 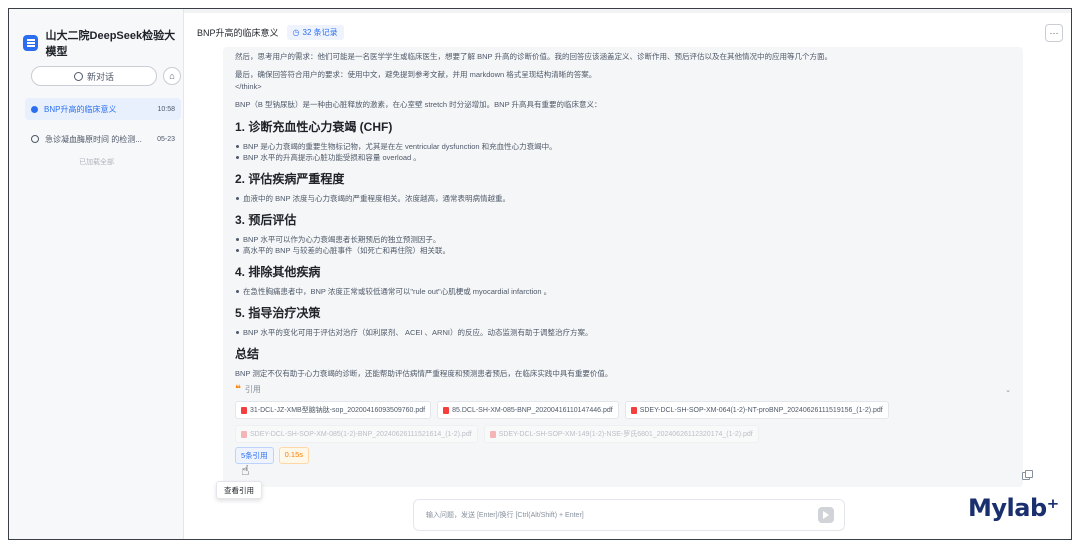 I want to click on send-button, so click(x=826, y=515).